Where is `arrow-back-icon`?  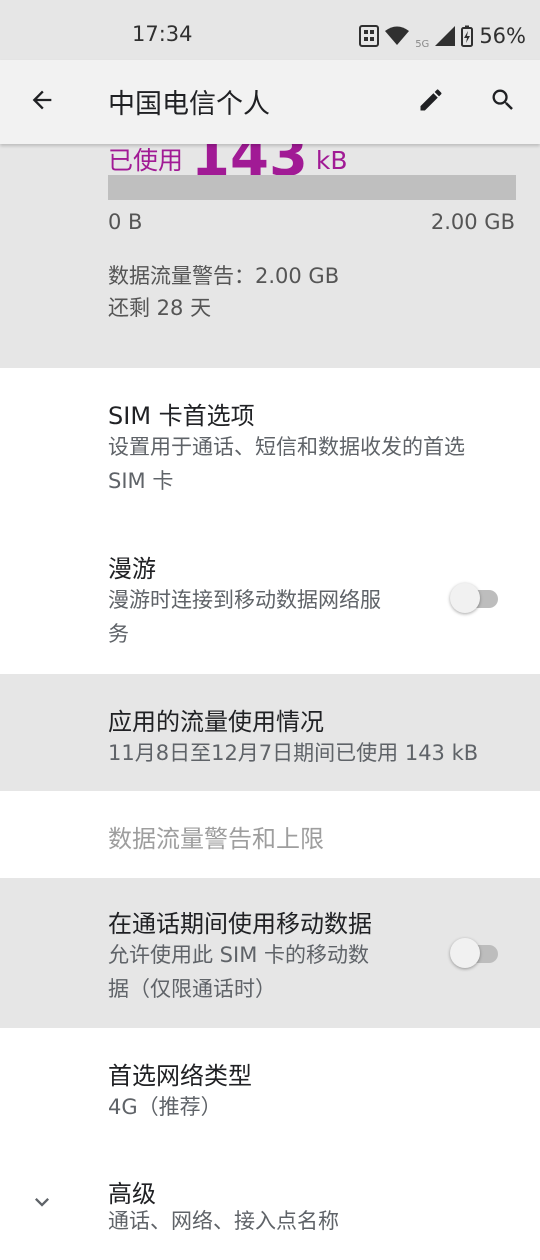 arrow-back-icon is located at coordinates (42, 102).